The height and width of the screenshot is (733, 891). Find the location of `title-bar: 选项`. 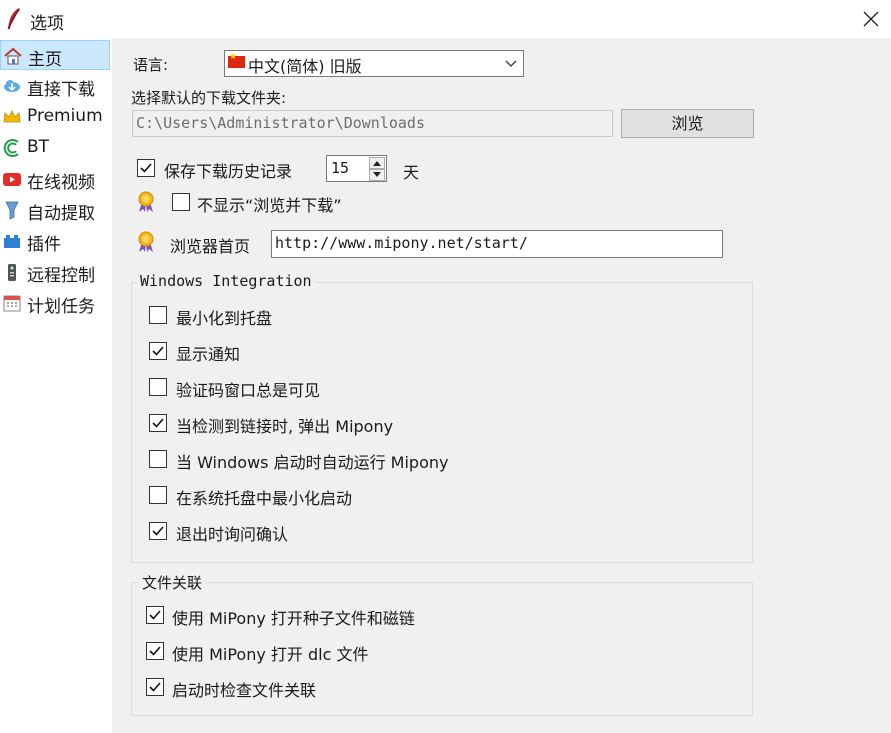

title-bar: 选项 is located at coordinates (445, 19).